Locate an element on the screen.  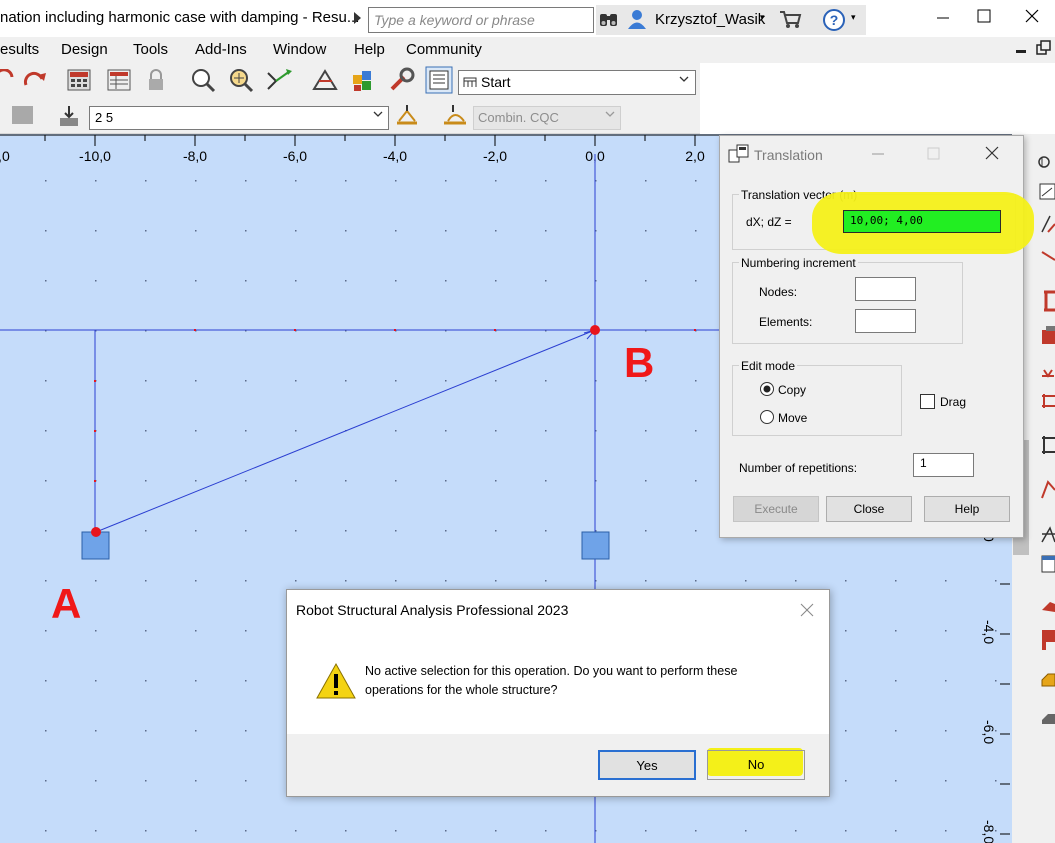
menu-add-ins: Add-Ins is located at coordinates (221, 49).